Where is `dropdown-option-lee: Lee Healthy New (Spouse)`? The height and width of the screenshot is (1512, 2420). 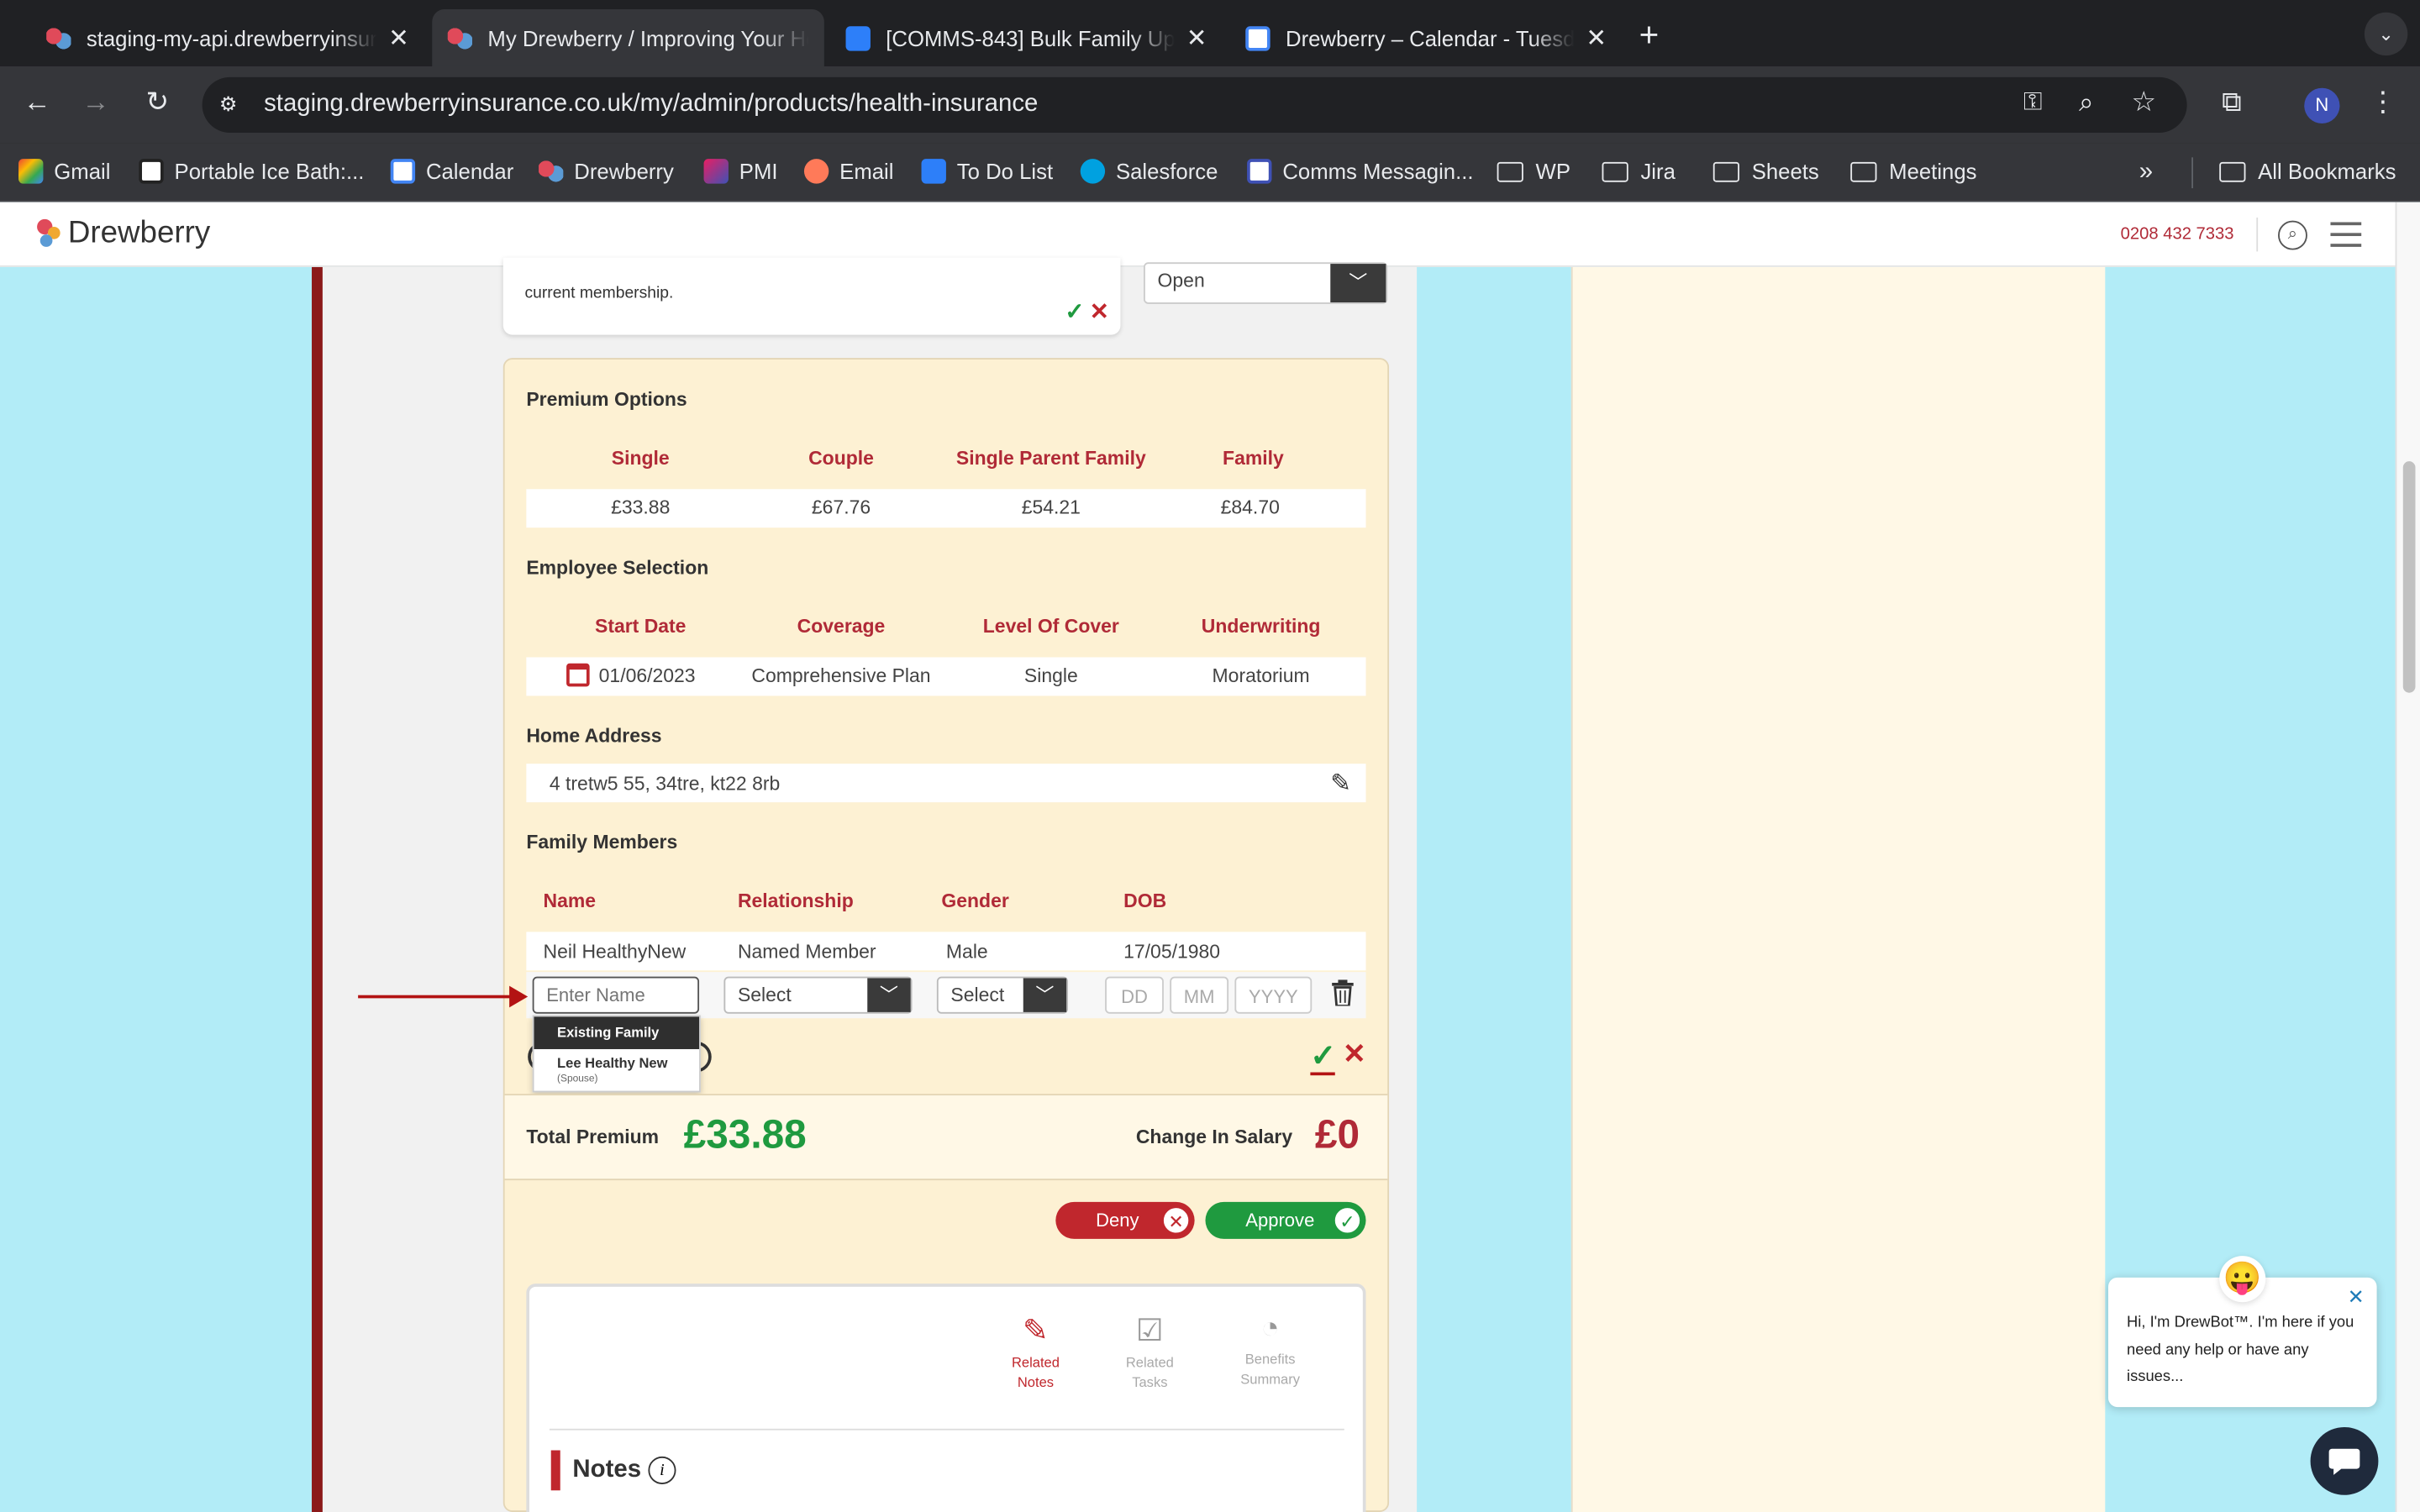 dropdown-option-lee: Lee Healthy New (Spouse) is located at coordinates (617, 1070).